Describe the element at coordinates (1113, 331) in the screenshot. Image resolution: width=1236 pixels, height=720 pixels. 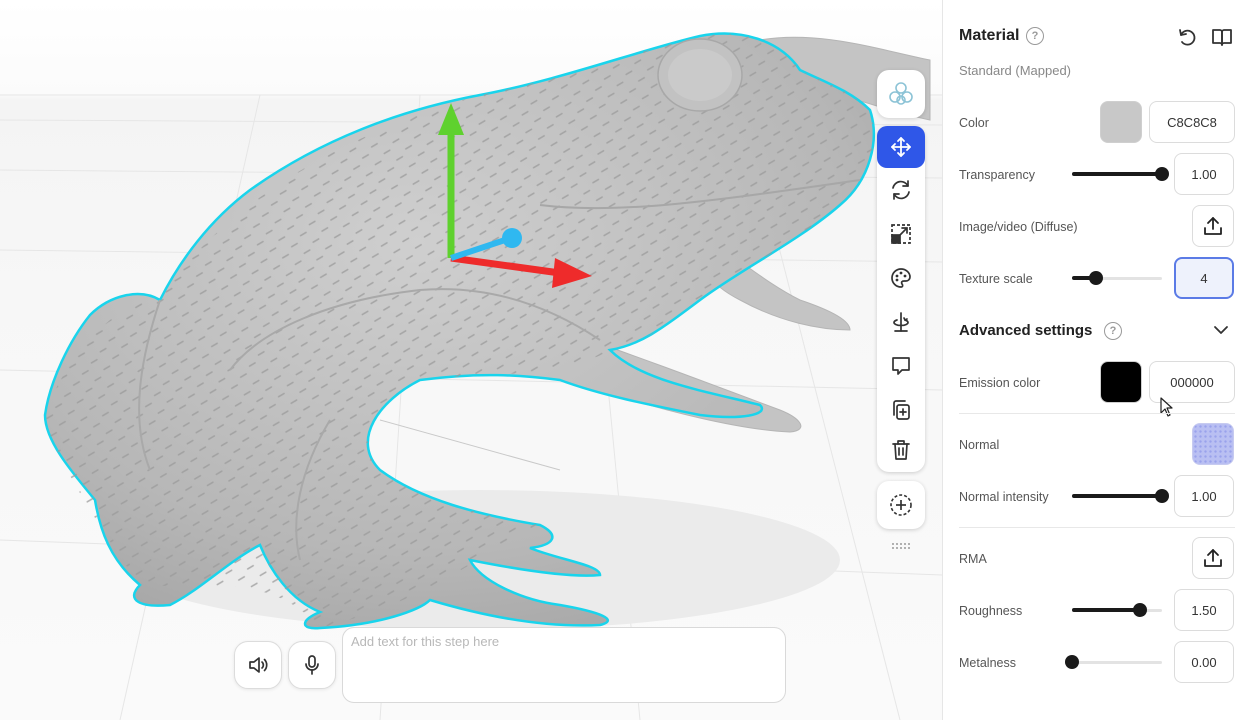
I see `advanced-help-icon: ?` at that location.